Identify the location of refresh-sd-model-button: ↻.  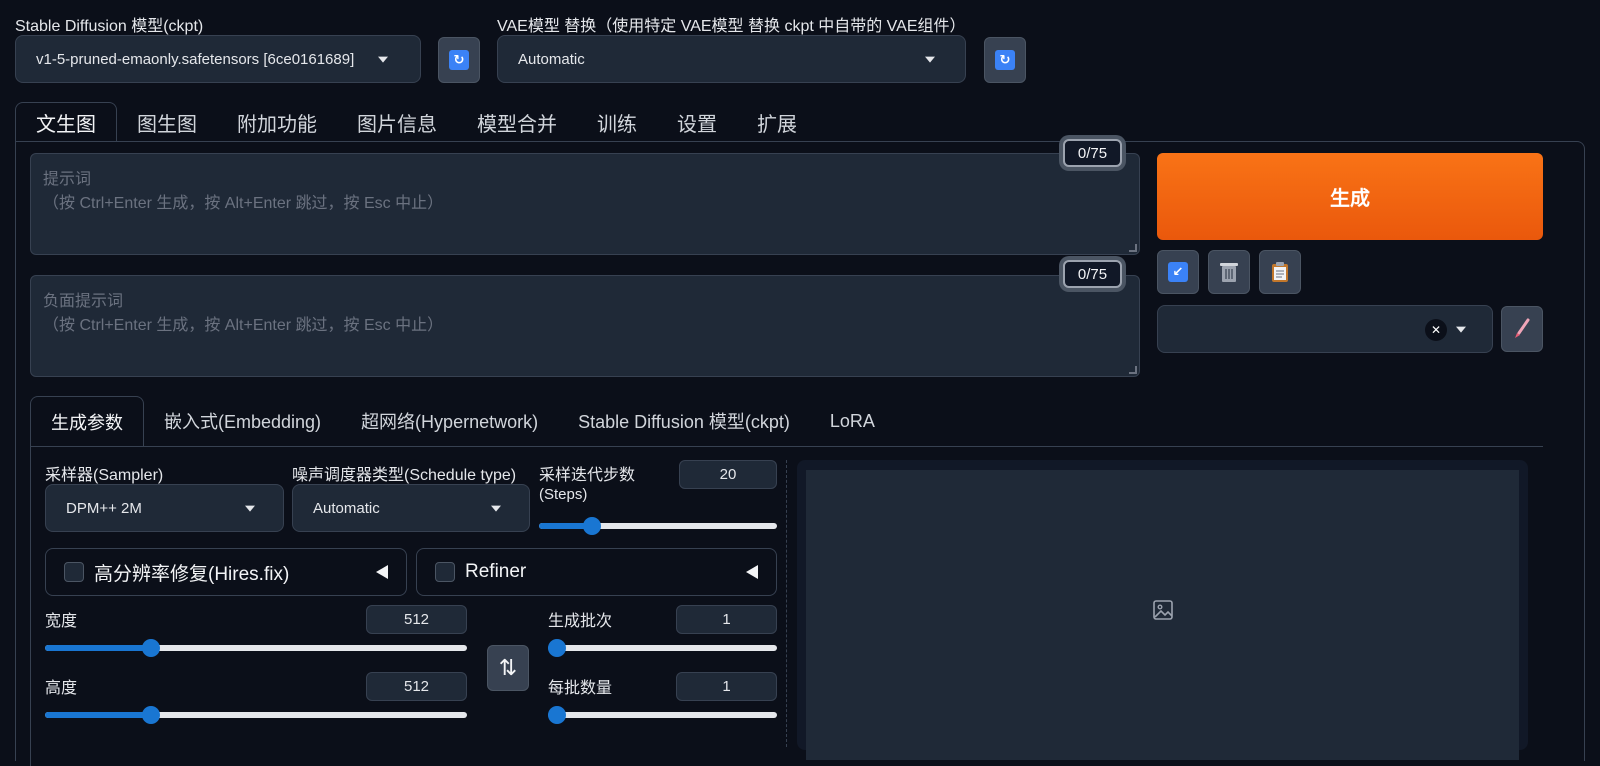
(459, 60).